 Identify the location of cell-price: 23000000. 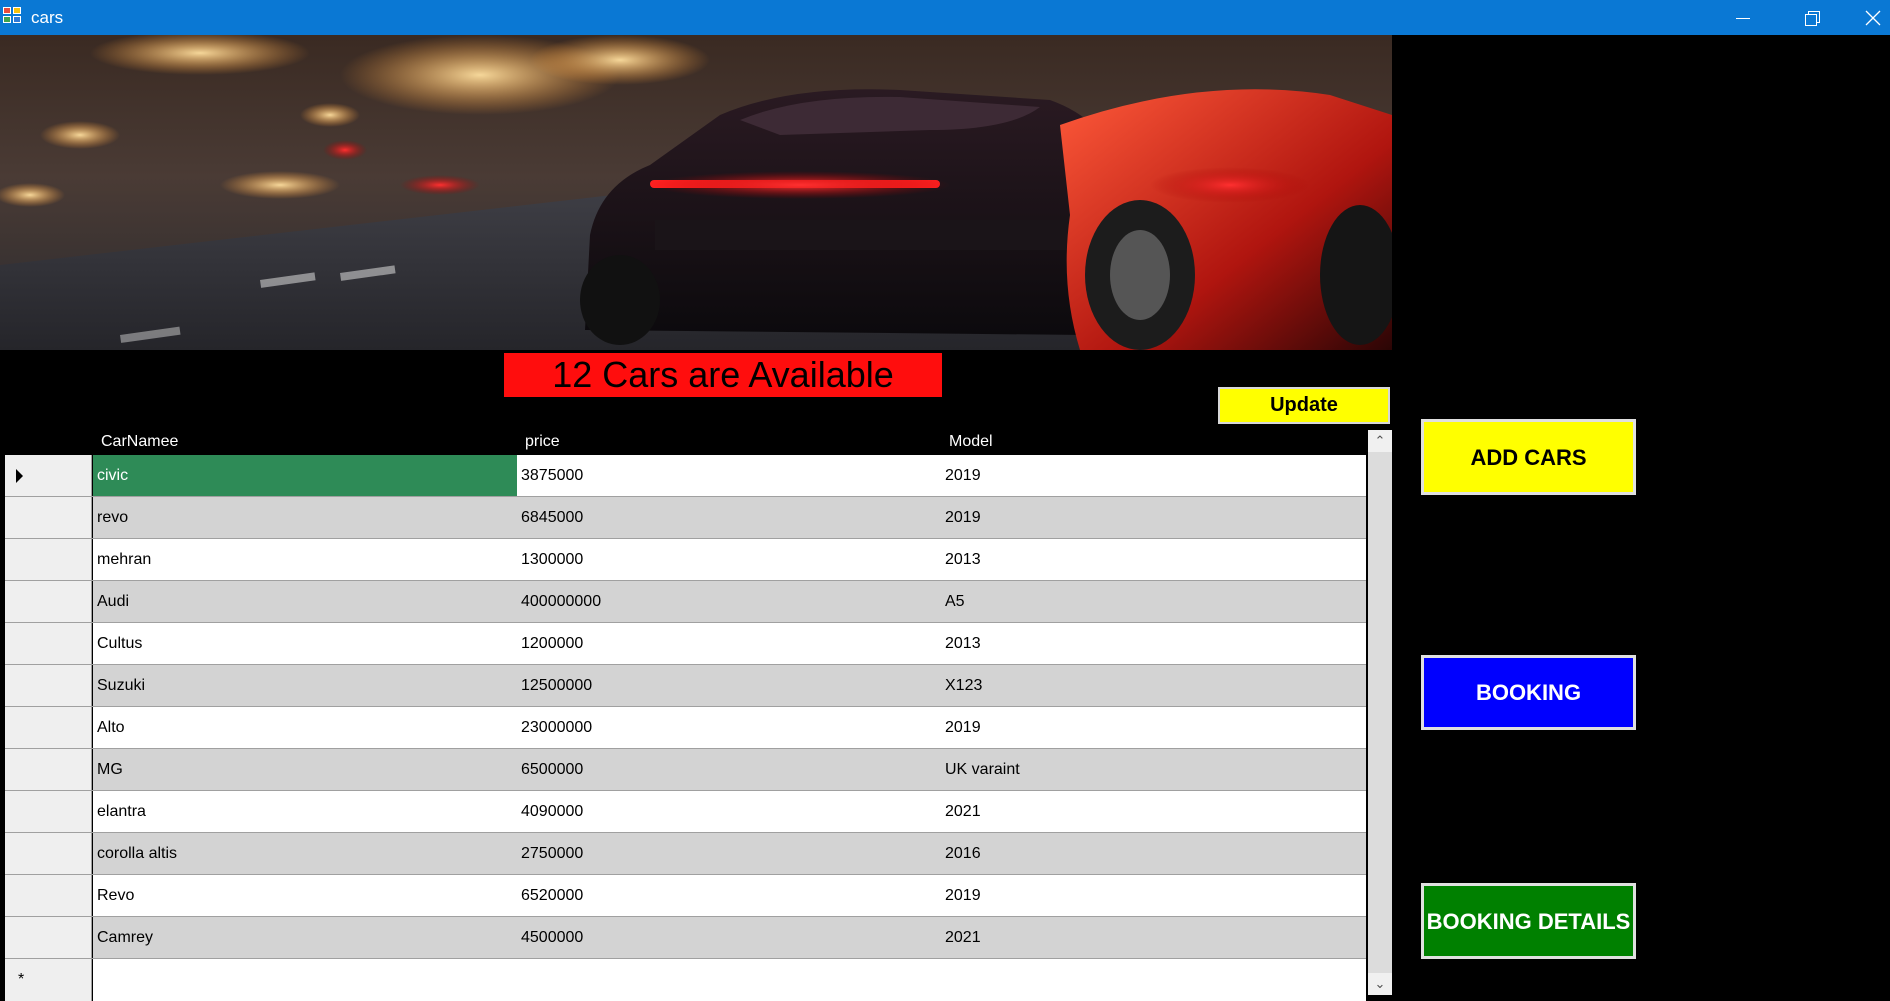
(729, 727).